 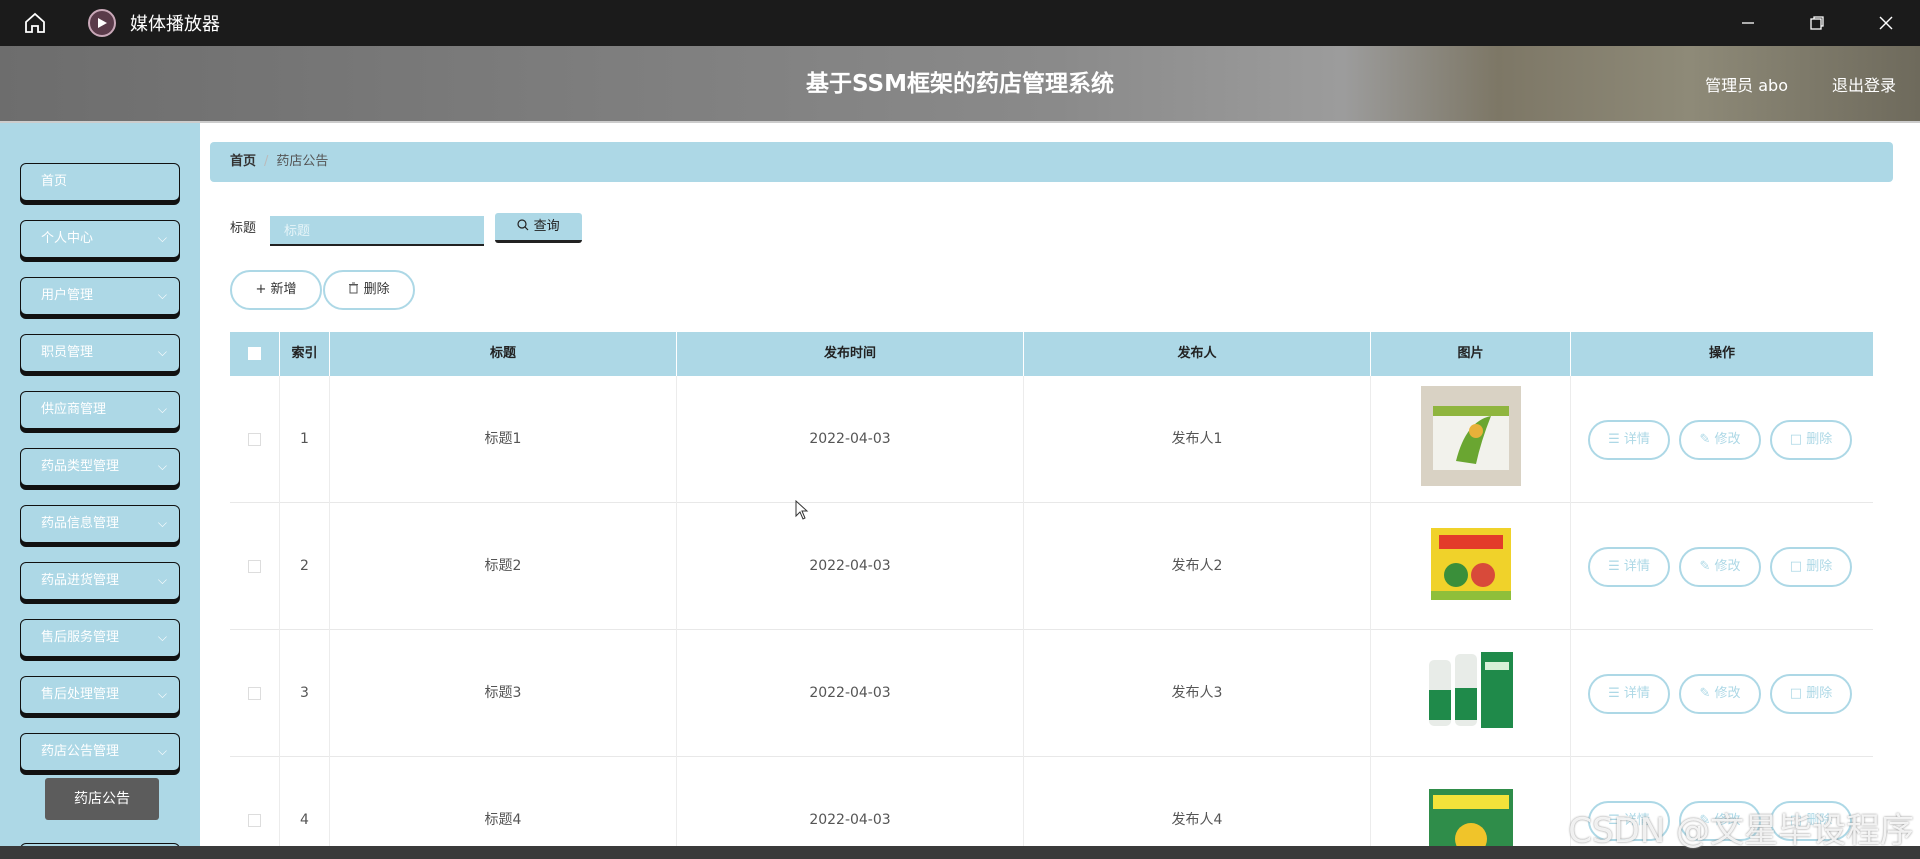 I want to click on query-button-label: 查询, so click(x=546, y=226).